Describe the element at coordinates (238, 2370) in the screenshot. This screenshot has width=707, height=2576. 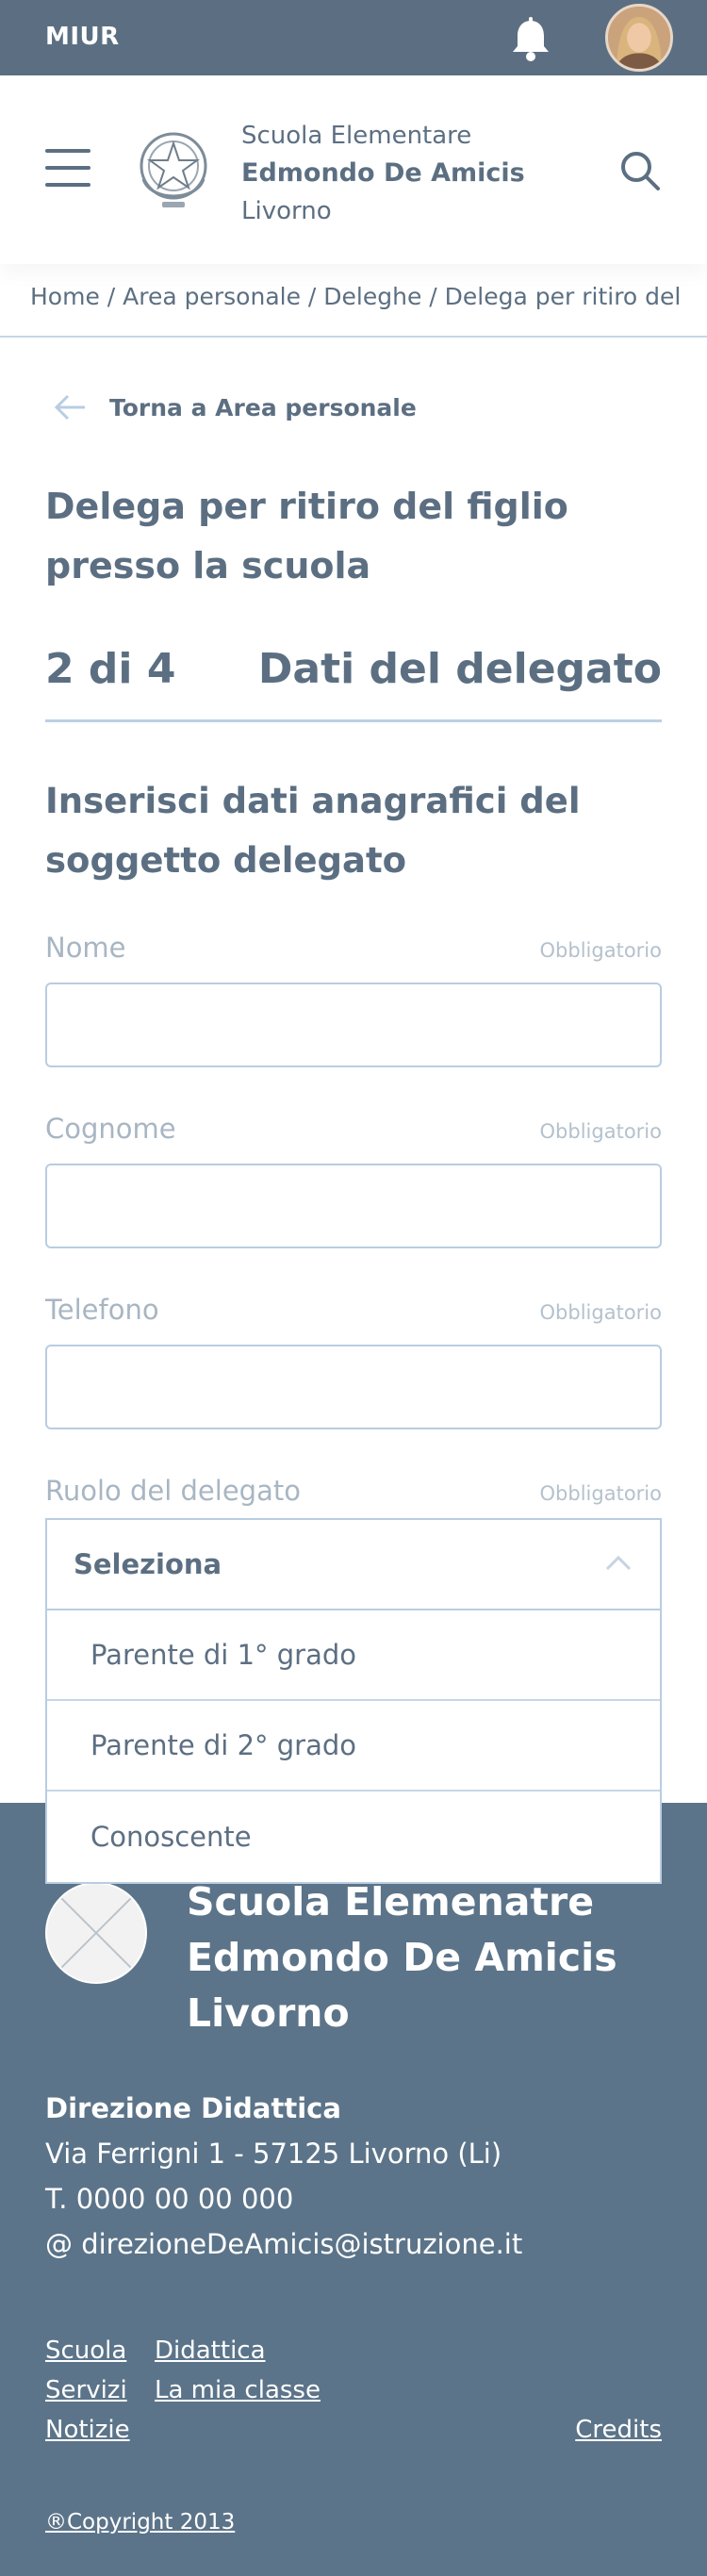
I see `footer-links-col2: Didattica La mia classe` at that location.